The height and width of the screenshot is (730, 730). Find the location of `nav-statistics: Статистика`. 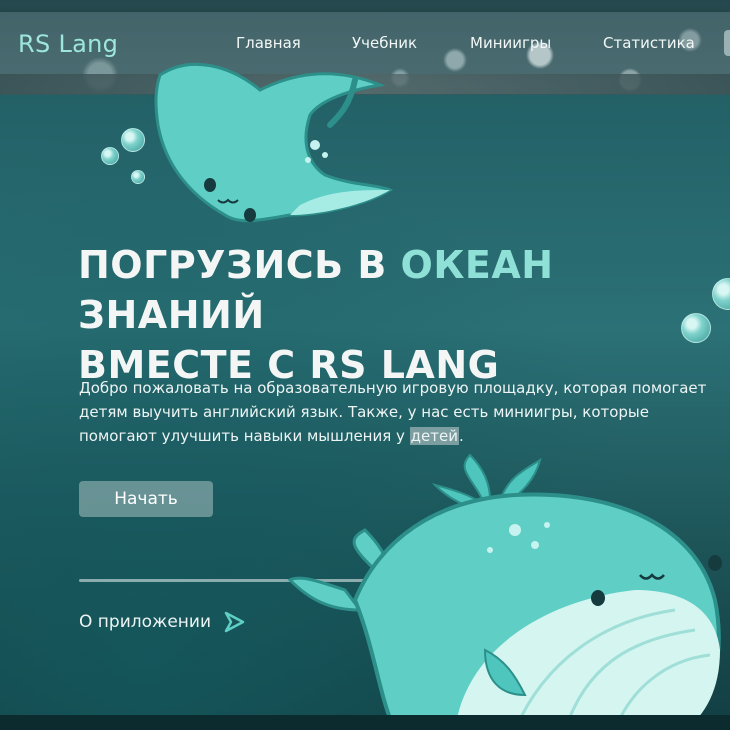

nav-statistics: Статистика is located at coordinates (649, 43).